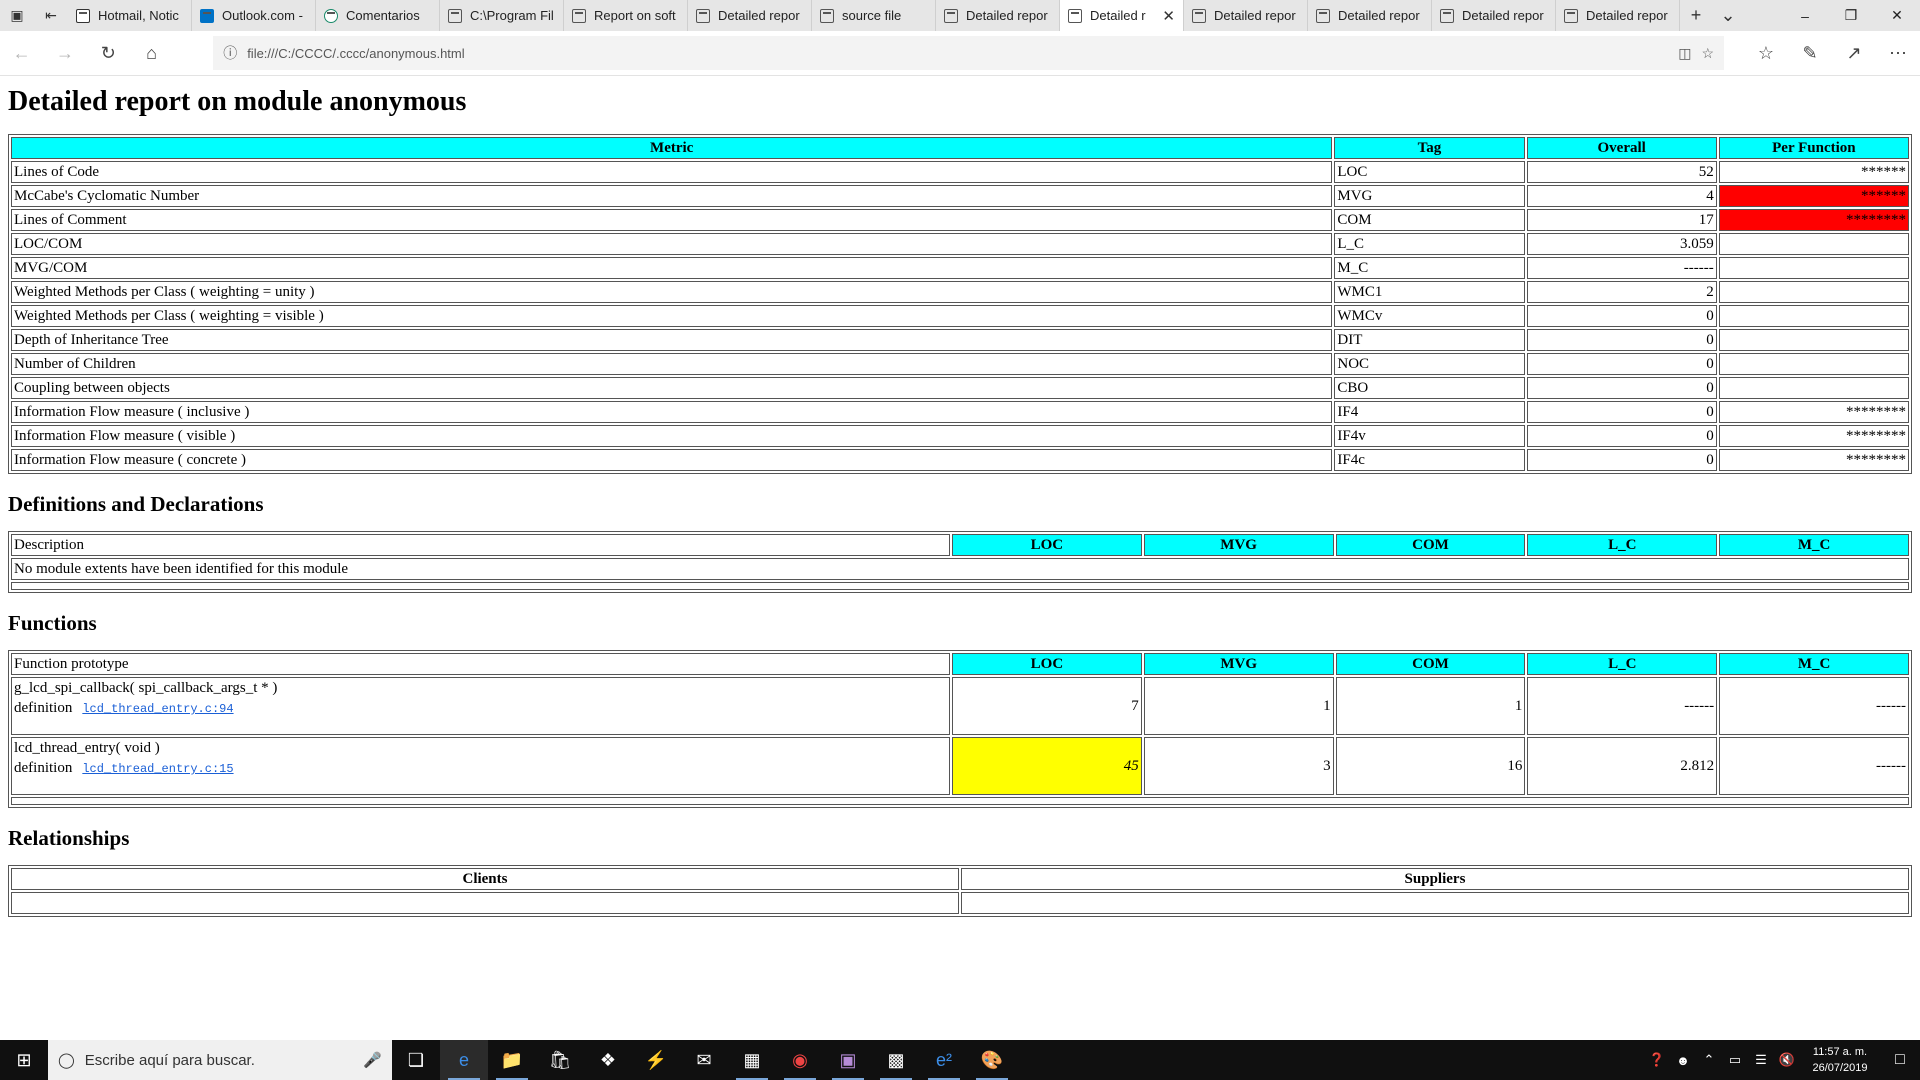 The height and width of the screenshot is (1080, 1920). Describe the element at coordinates (1429, 292) in the screenshot. I see `tag-cell: WMC1` at that location.